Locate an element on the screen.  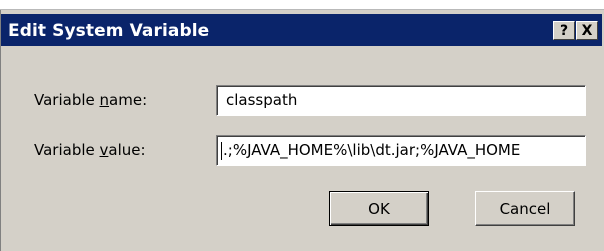
variable-value-input: .;%JAVA_HOME%\lib\dt.jar;%JAVA_HOME is located at coordinates (401, 150).